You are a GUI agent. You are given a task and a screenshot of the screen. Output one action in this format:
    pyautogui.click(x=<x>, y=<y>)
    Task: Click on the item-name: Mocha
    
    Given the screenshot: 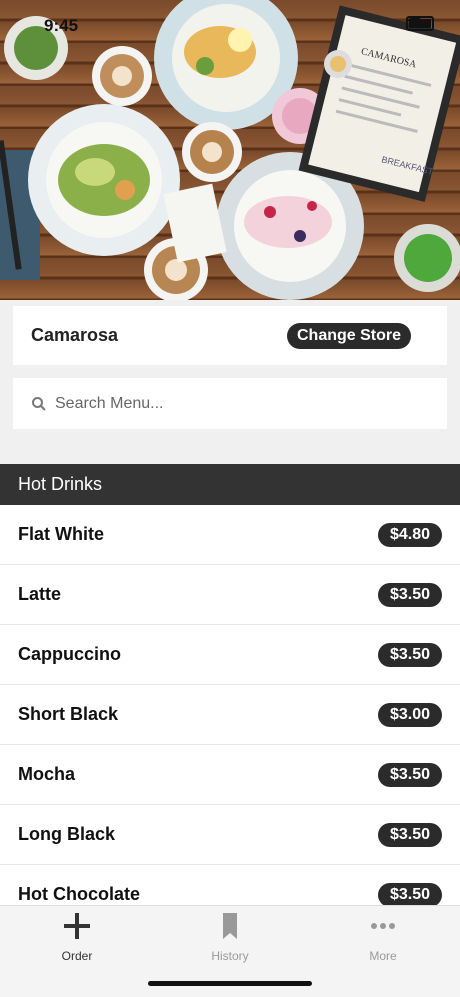 What is the action you would take?
    pyautogui.click(x=47, y=774)
    